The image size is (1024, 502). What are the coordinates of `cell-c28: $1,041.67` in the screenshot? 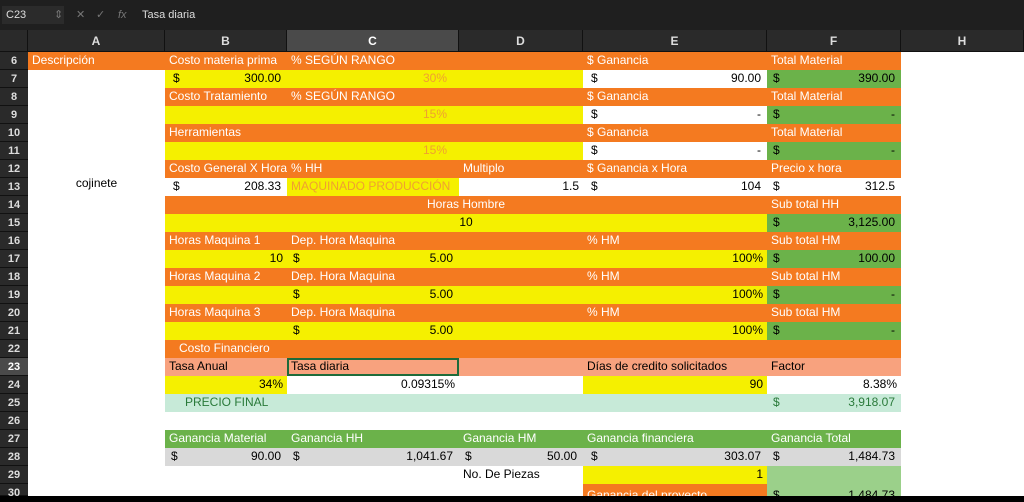 It's located at (373, 457).